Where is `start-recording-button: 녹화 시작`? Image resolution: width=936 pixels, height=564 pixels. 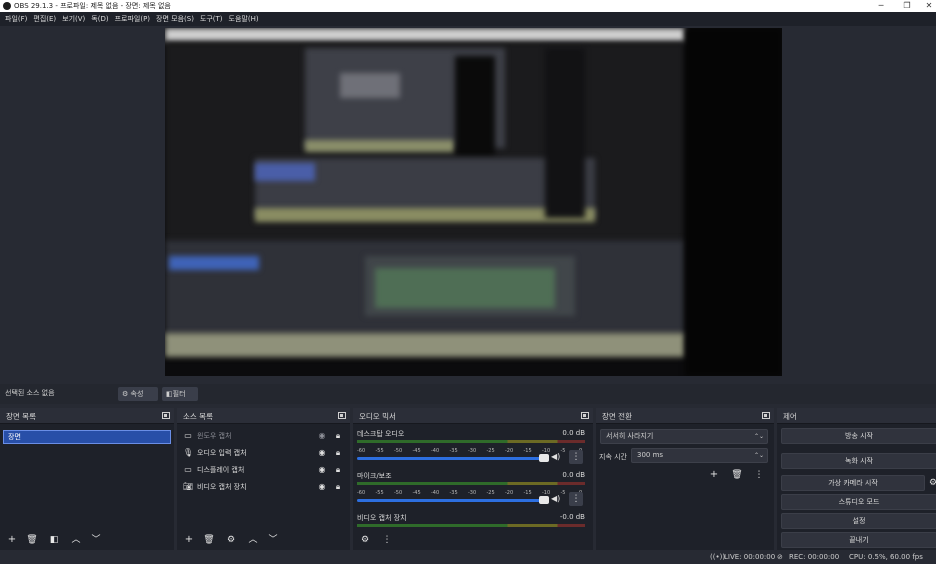
start-recording-button: 녹화 시작 is located at coordinates (858, 461).